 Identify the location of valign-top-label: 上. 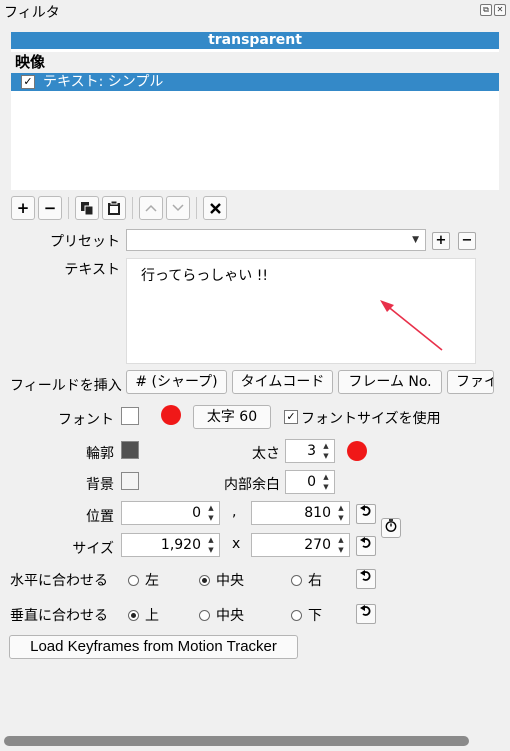
(152, 616).